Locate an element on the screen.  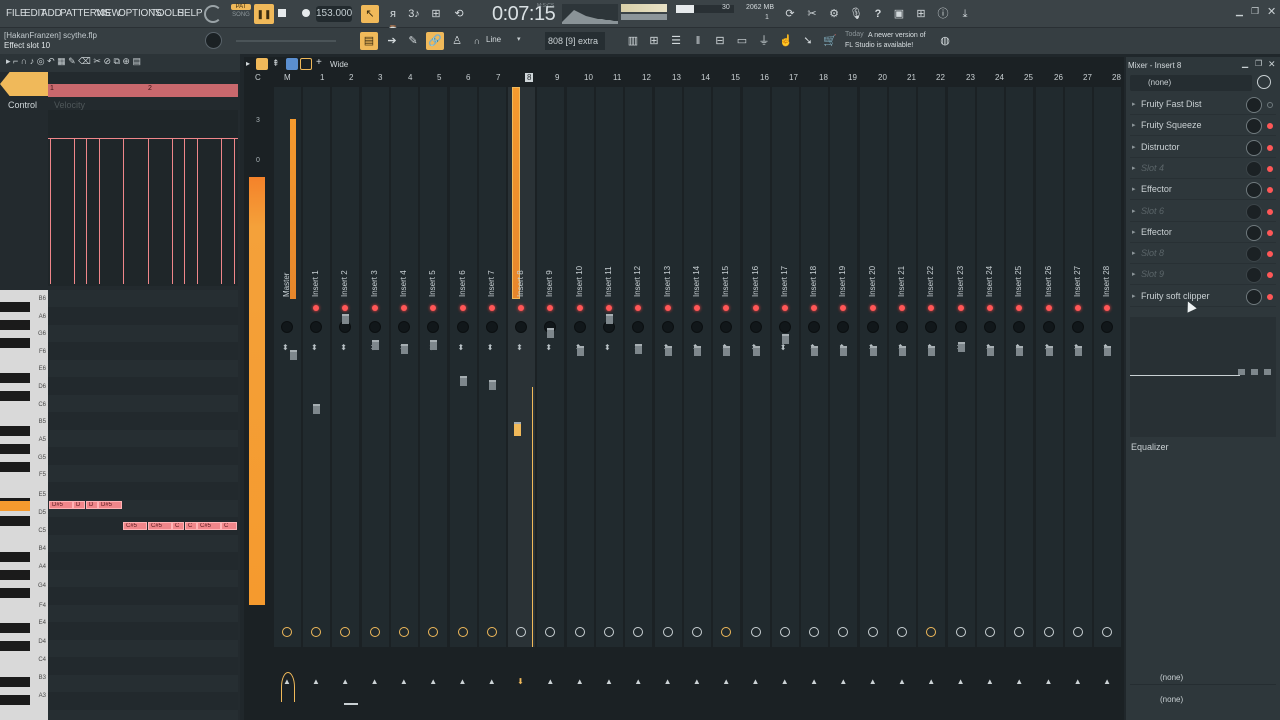
plugin-picker-icon: ⚙ is located at coordinates (834, 14).